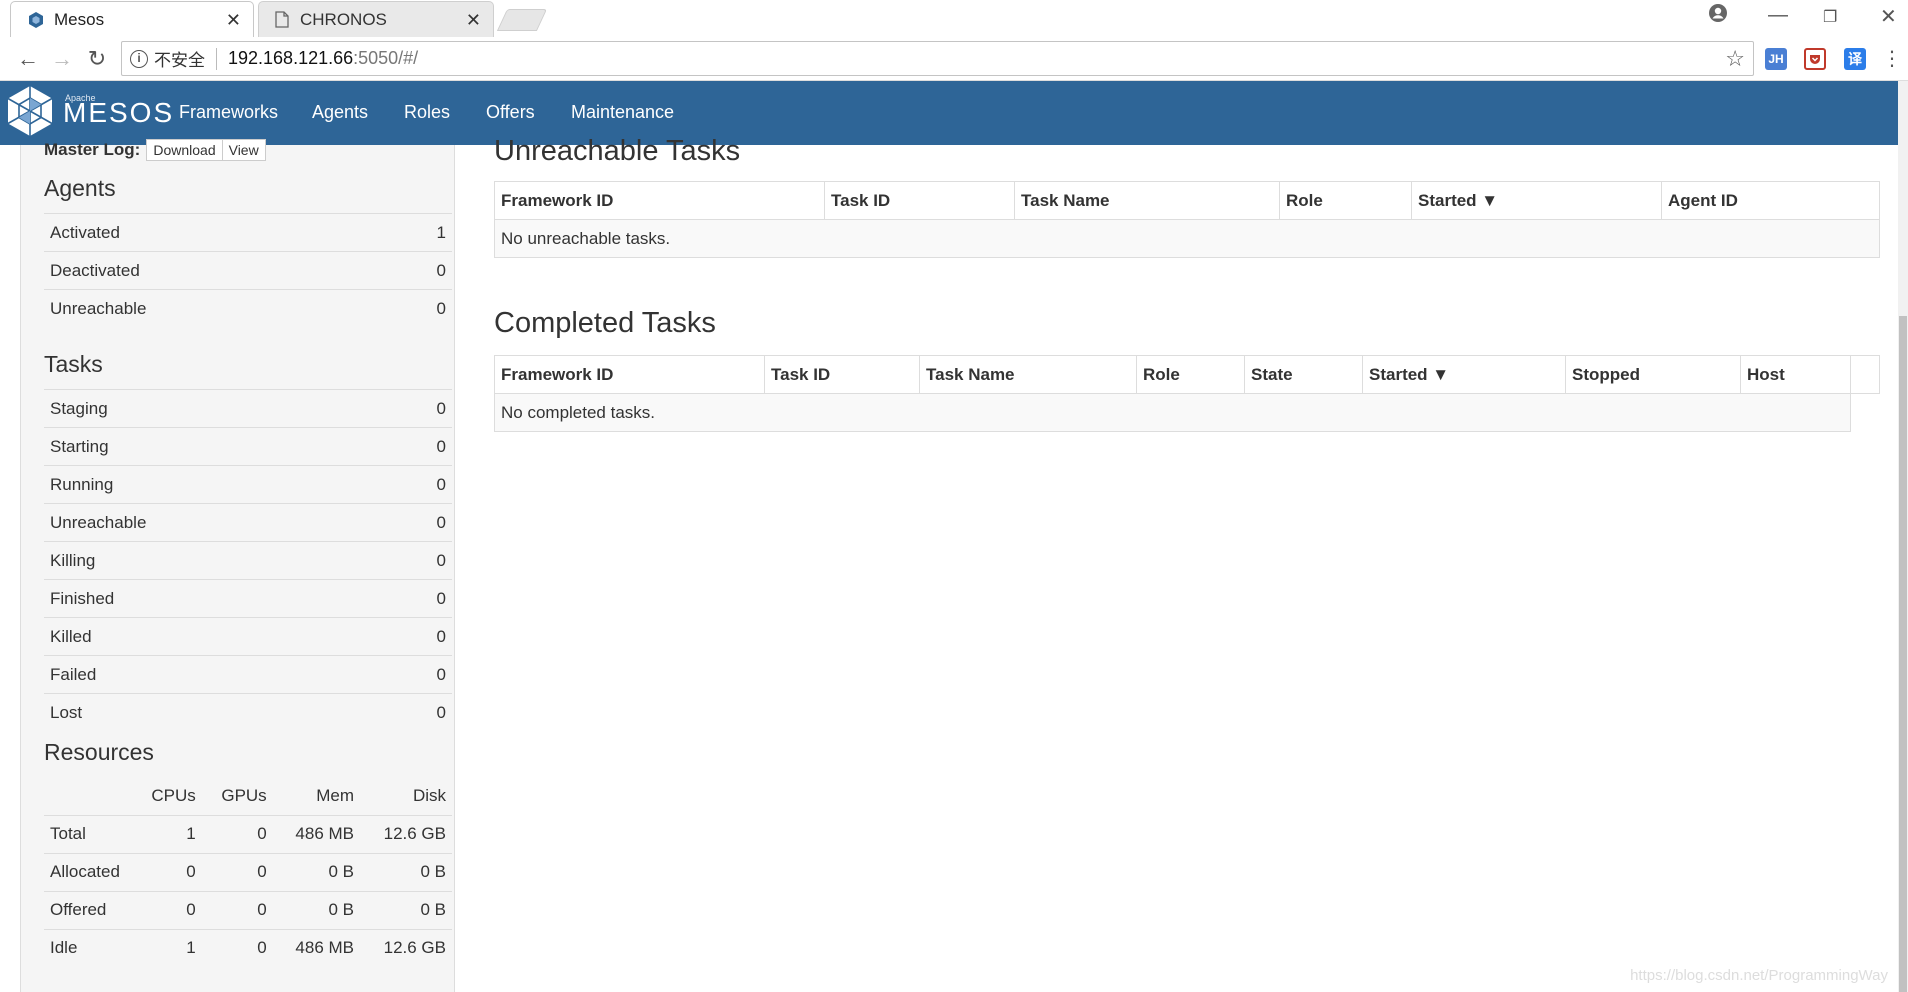  What do you see at coordinates (429, 795) in the screenshot?
I see `column-header: Disk` at bounding box center [429, 795].